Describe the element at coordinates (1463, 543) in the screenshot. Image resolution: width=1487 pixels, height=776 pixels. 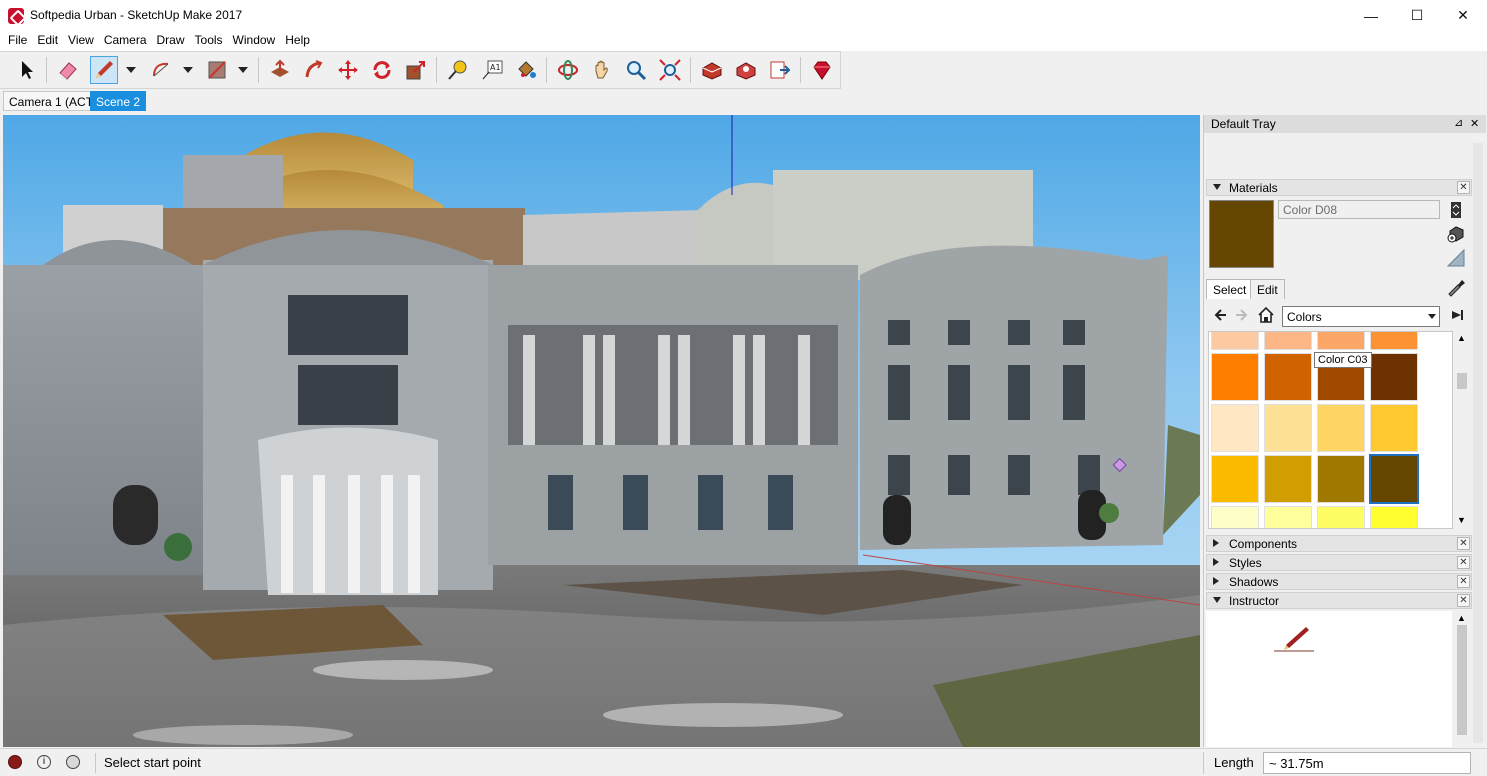
I see `components-close-icon: ✕` at that location.